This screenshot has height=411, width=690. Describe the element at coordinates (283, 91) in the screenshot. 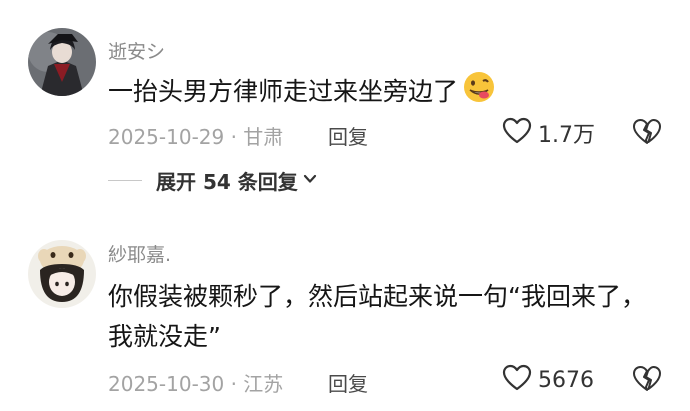

I see `comment-text-body: 一抬头男方律师走过来坐旁边了` at that location.